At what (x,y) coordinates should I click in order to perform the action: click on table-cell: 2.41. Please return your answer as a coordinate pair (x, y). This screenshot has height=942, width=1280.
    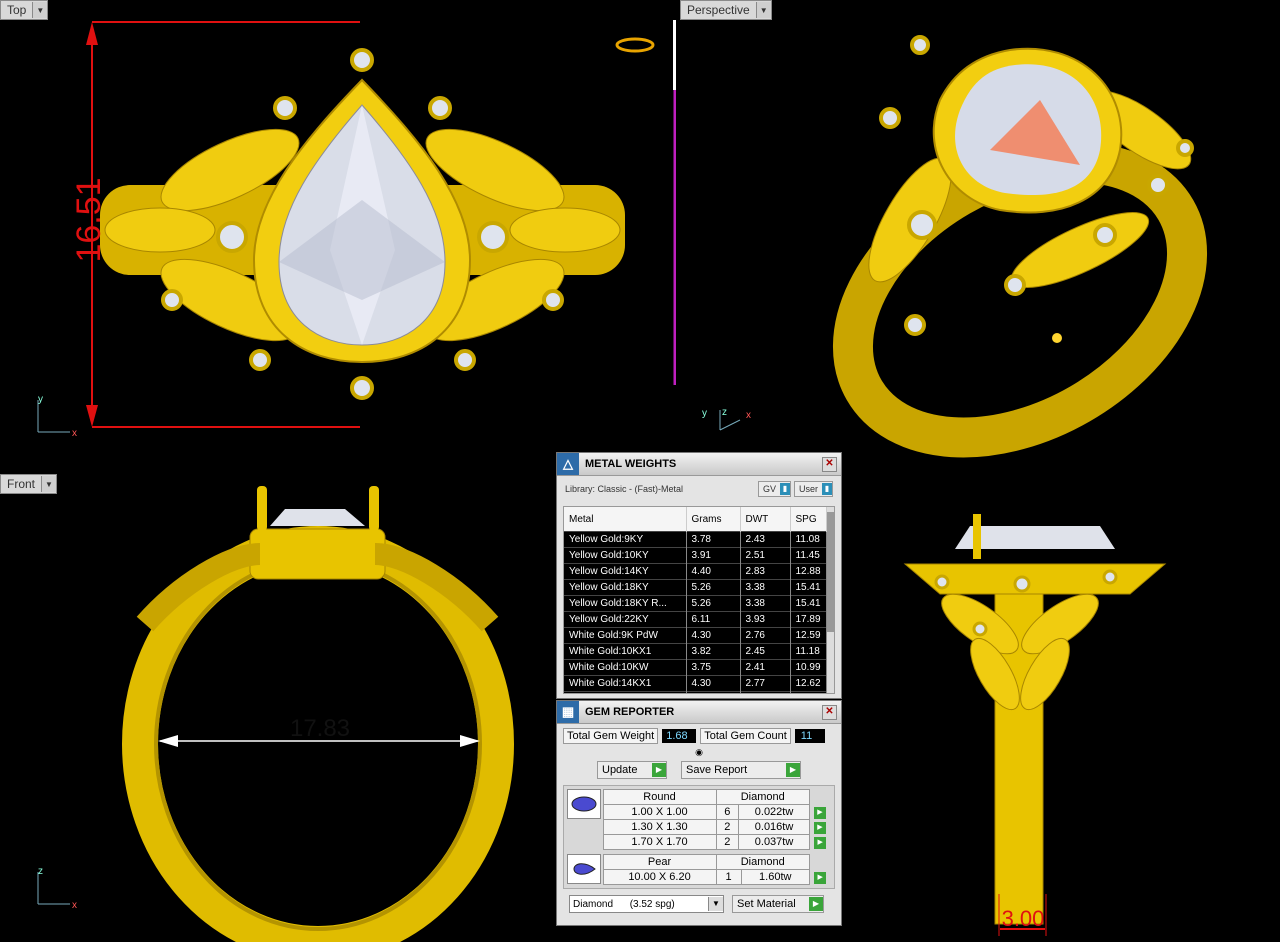
    Looking at the image, I should click on (765, 667).